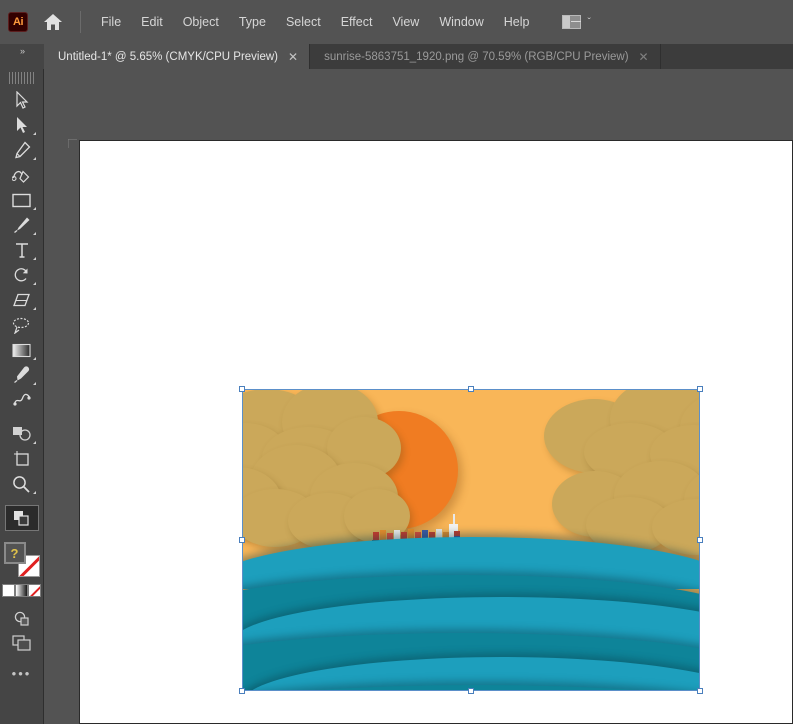 Image resolution: width=793 pixels, height=724 pixels. I want to click on gradient-tool, so click(22, 350).